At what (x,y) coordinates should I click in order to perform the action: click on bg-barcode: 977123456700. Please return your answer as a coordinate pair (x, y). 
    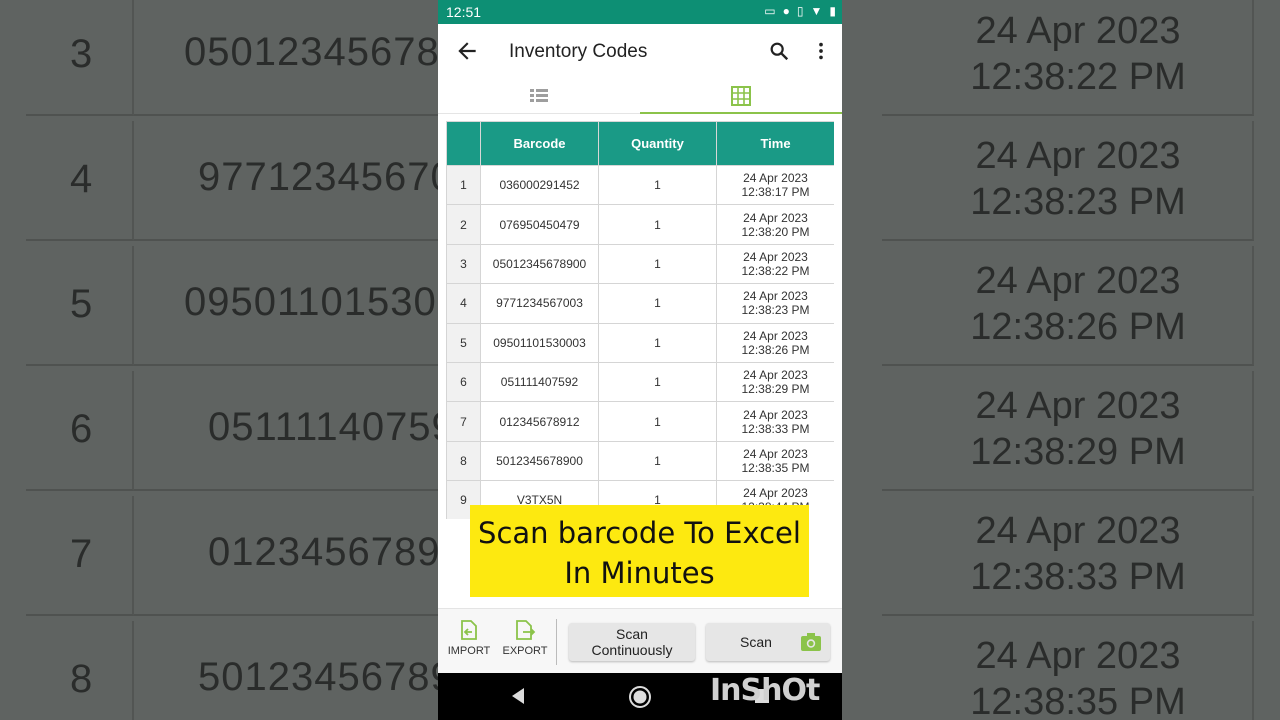
    Looking at the image, I should click on (337, 177).